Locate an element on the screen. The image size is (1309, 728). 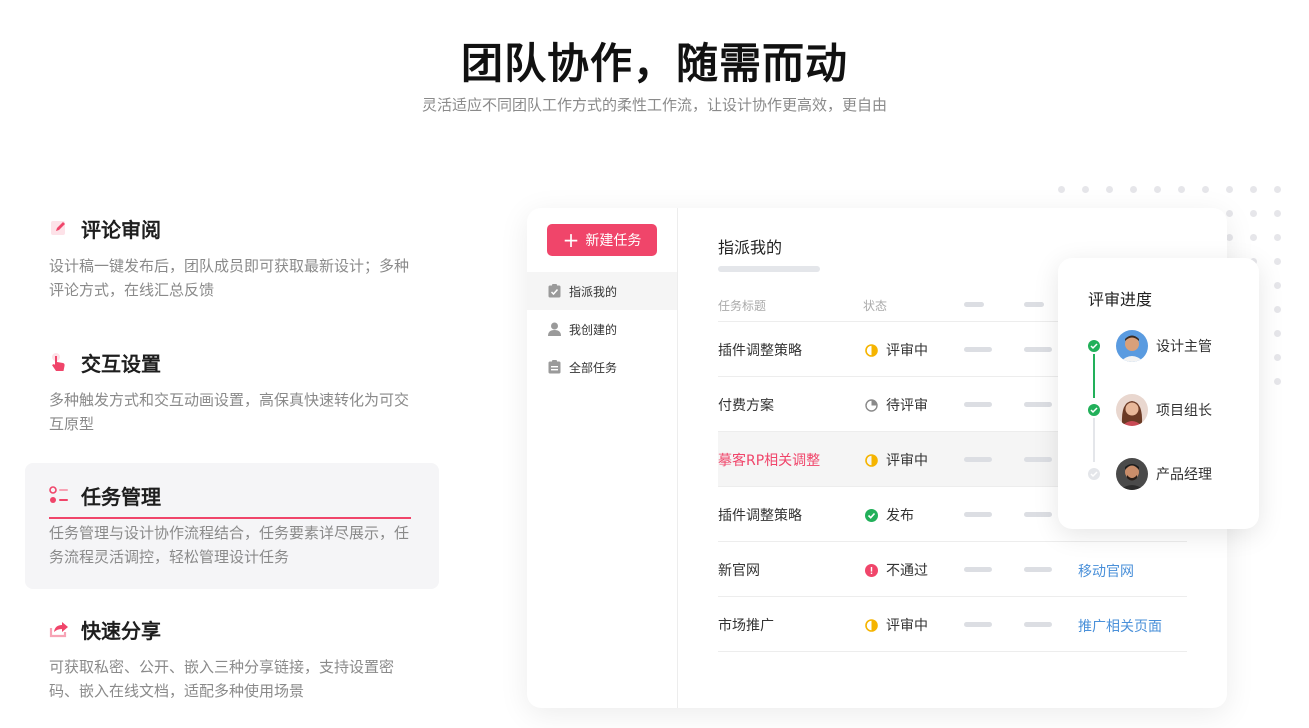
feature-desc: 多种触发方式和交互动画设置，高保真快速转化为可交互原型 is located at coordinates (229, 412).